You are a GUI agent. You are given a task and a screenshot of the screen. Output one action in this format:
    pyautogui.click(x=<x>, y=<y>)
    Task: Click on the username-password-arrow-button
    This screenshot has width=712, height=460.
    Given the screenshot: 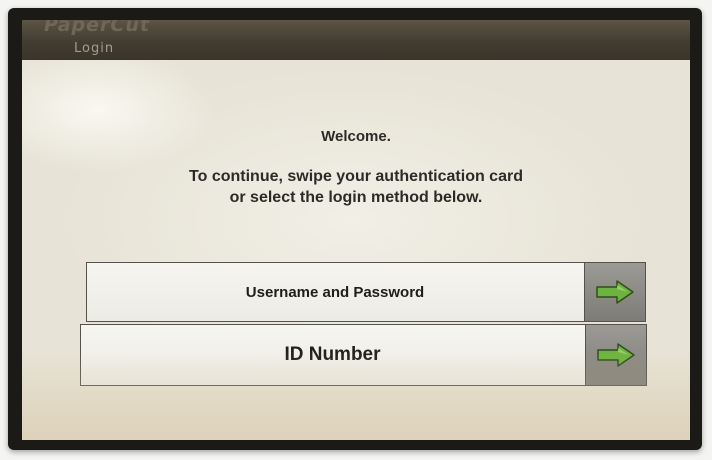 What is the action you would take?
    pyautogui.click(x=614, y=292)
    